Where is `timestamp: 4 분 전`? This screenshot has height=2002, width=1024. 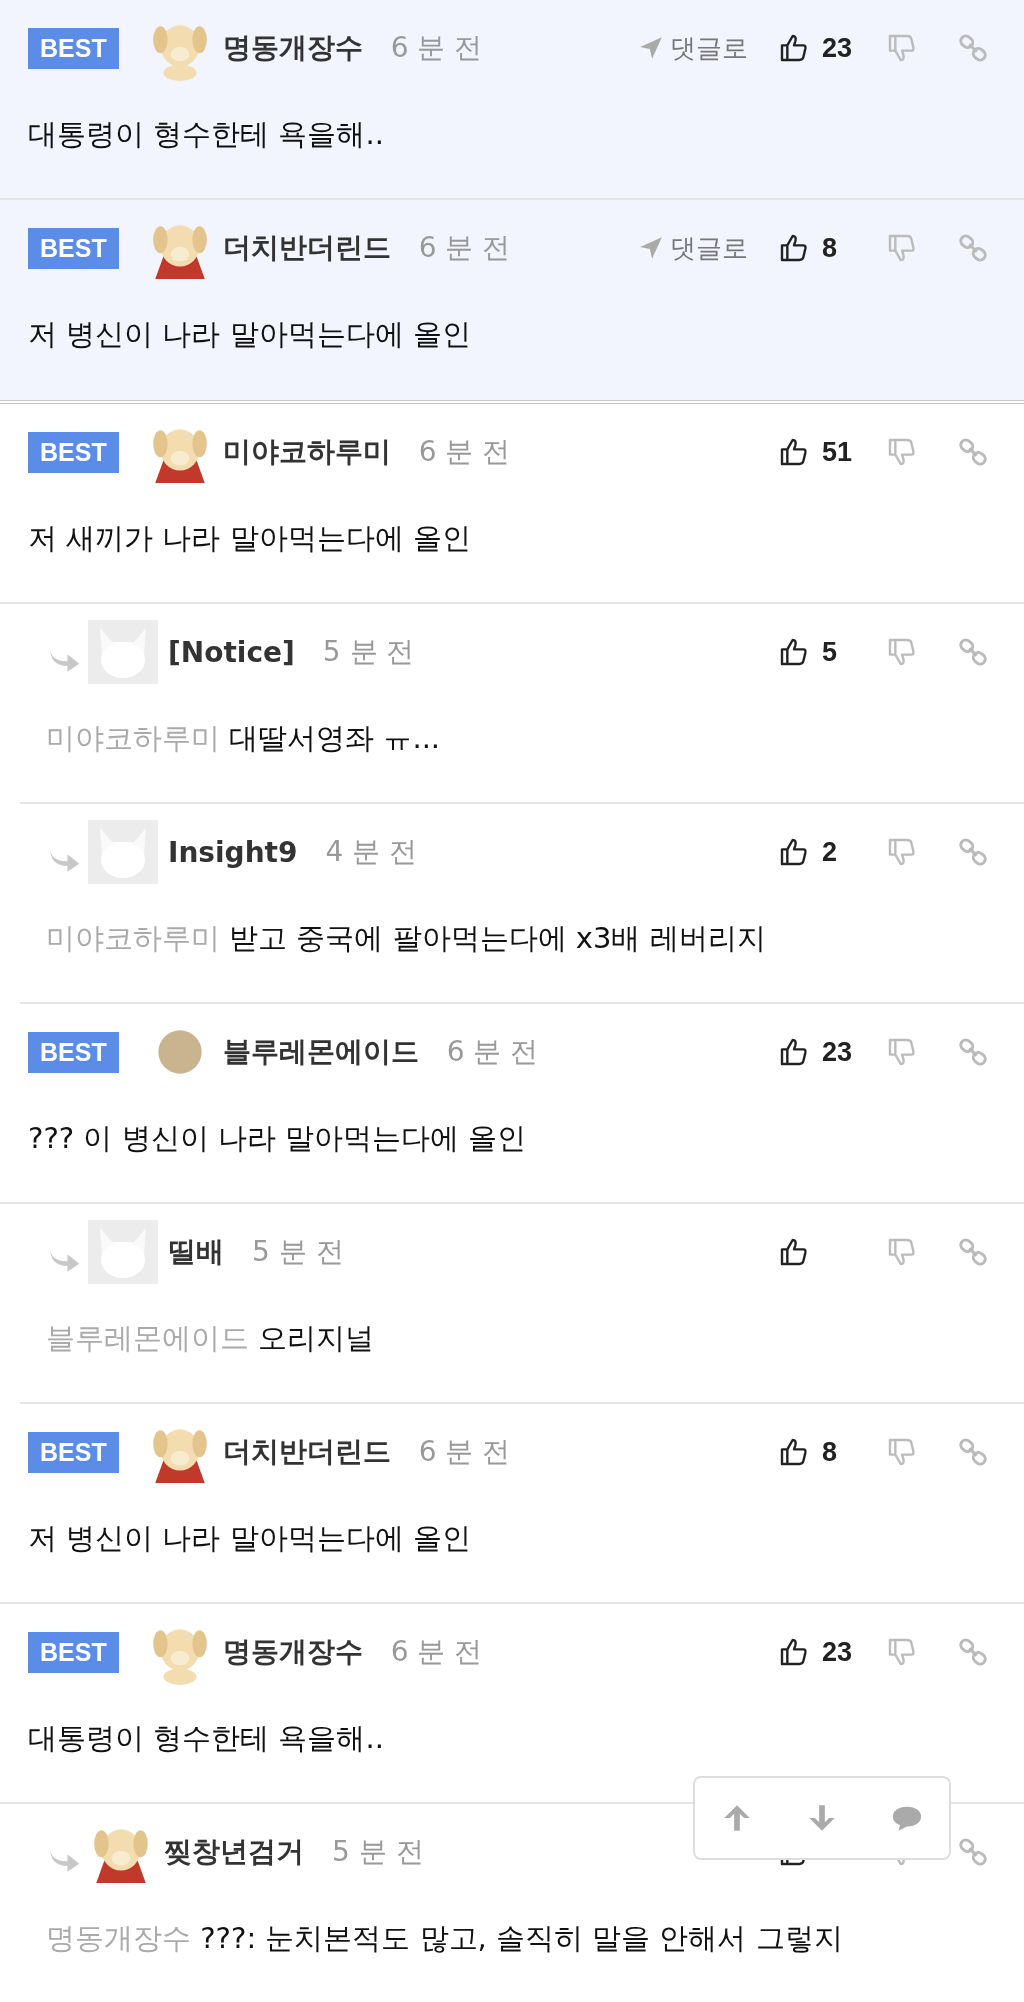 timestamp: 4 분 전 is located at coordinates (371, 852).